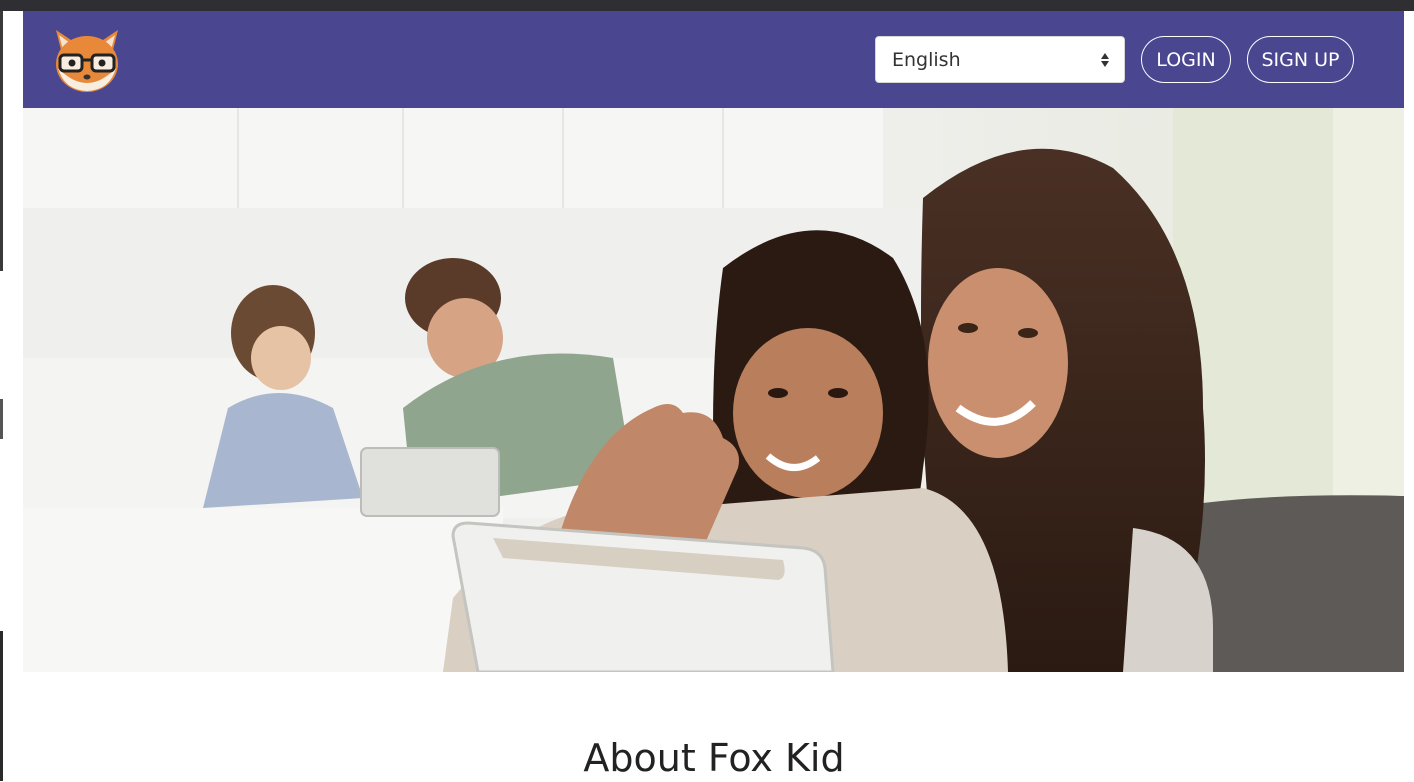 This screenshot has width=1414, height=782. What do you see at coordinates (1186, 59) in the screenshot?
I see `login-button: LOGIN` at bounding box center [1186, 59].